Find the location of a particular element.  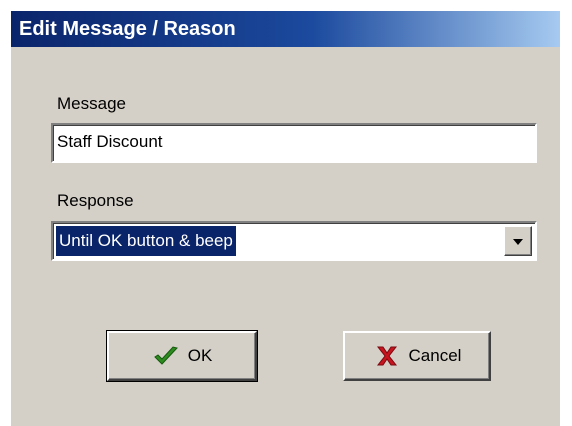

ok-label: OK is located at coordinates (200, 355).